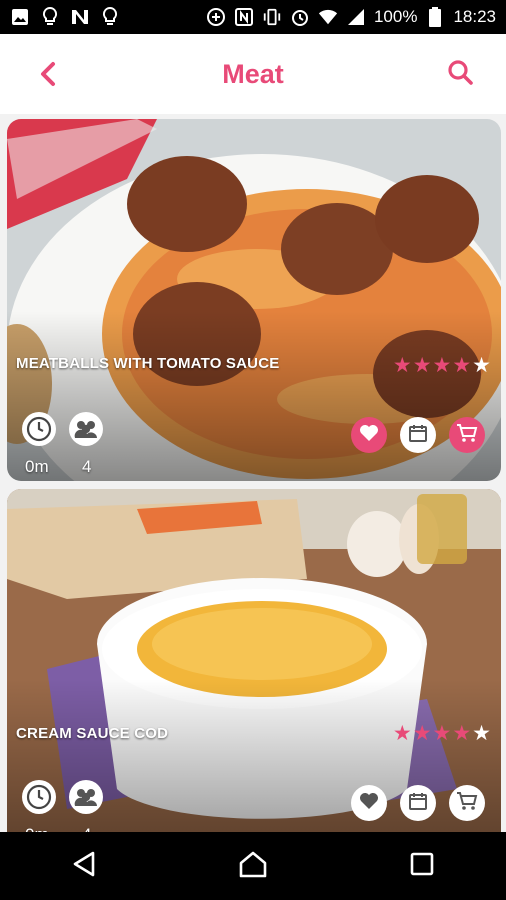  I want to click on nav-recents-button, so click(422, 866).